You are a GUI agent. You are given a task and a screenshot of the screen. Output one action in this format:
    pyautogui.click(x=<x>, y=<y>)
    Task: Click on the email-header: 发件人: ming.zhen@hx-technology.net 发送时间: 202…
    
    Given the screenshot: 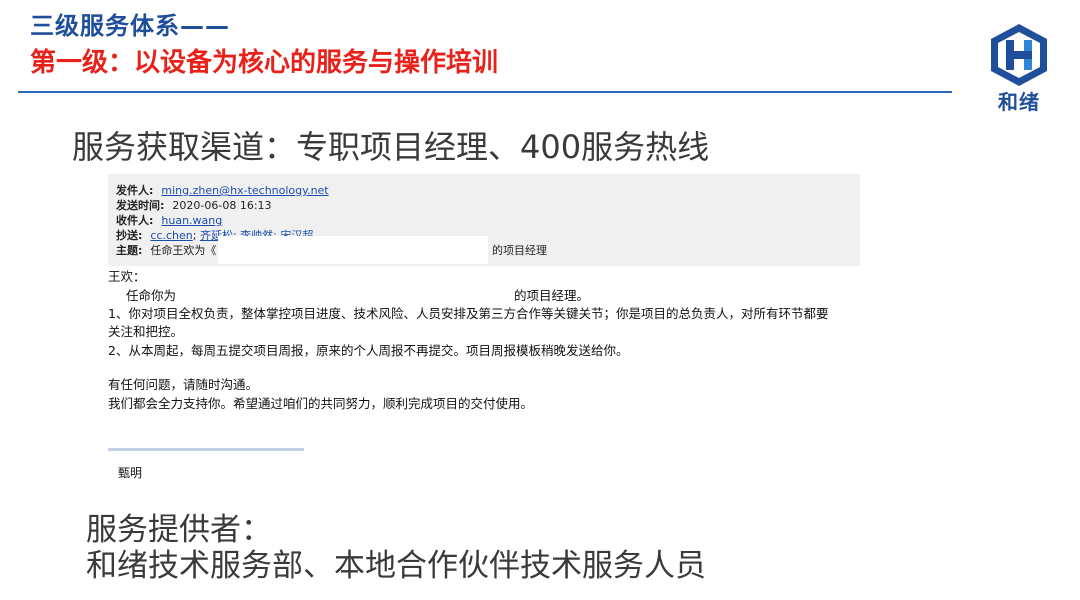 What is the action you would take?
    pyautogui.click(x=484, y=220)
    